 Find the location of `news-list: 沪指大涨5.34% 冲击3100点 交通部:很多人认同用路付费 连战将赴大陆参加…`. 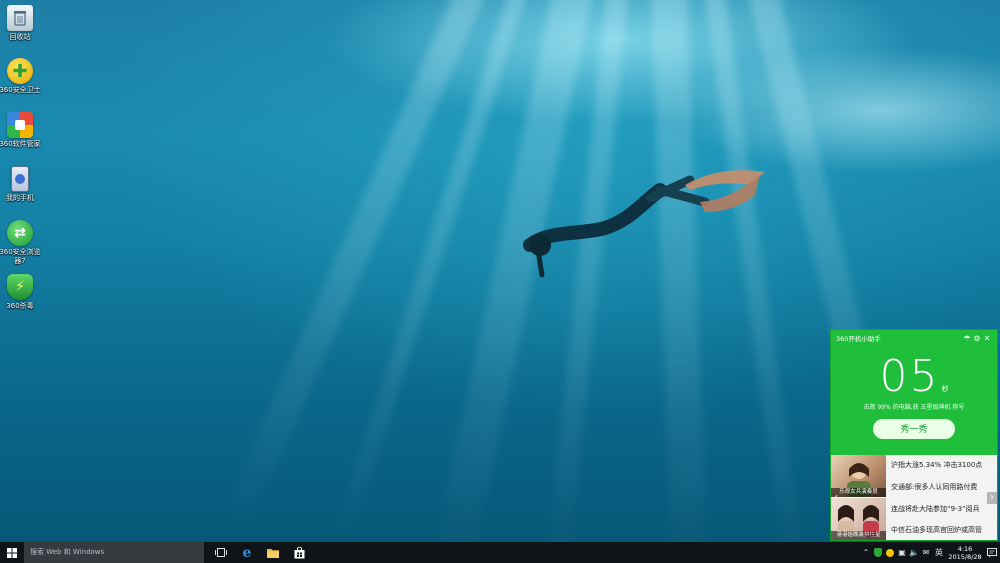

news-list: 沪指大涨5.34% 冲击3100点 交通部:很多人认同用路付费 连战将赴大陆参加… is located at coordinates (942, 497).